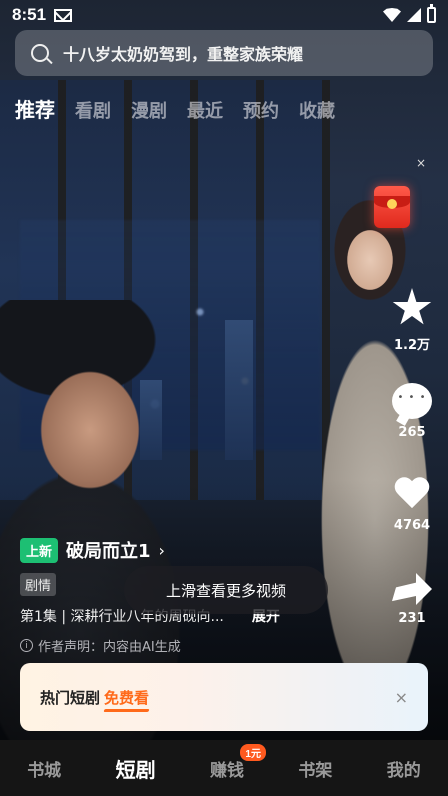 The width and height of the screenshot is (448, 796). Describe the element at coordinates (63, 15) in the screenshot. I see `mail-icon` at that location.